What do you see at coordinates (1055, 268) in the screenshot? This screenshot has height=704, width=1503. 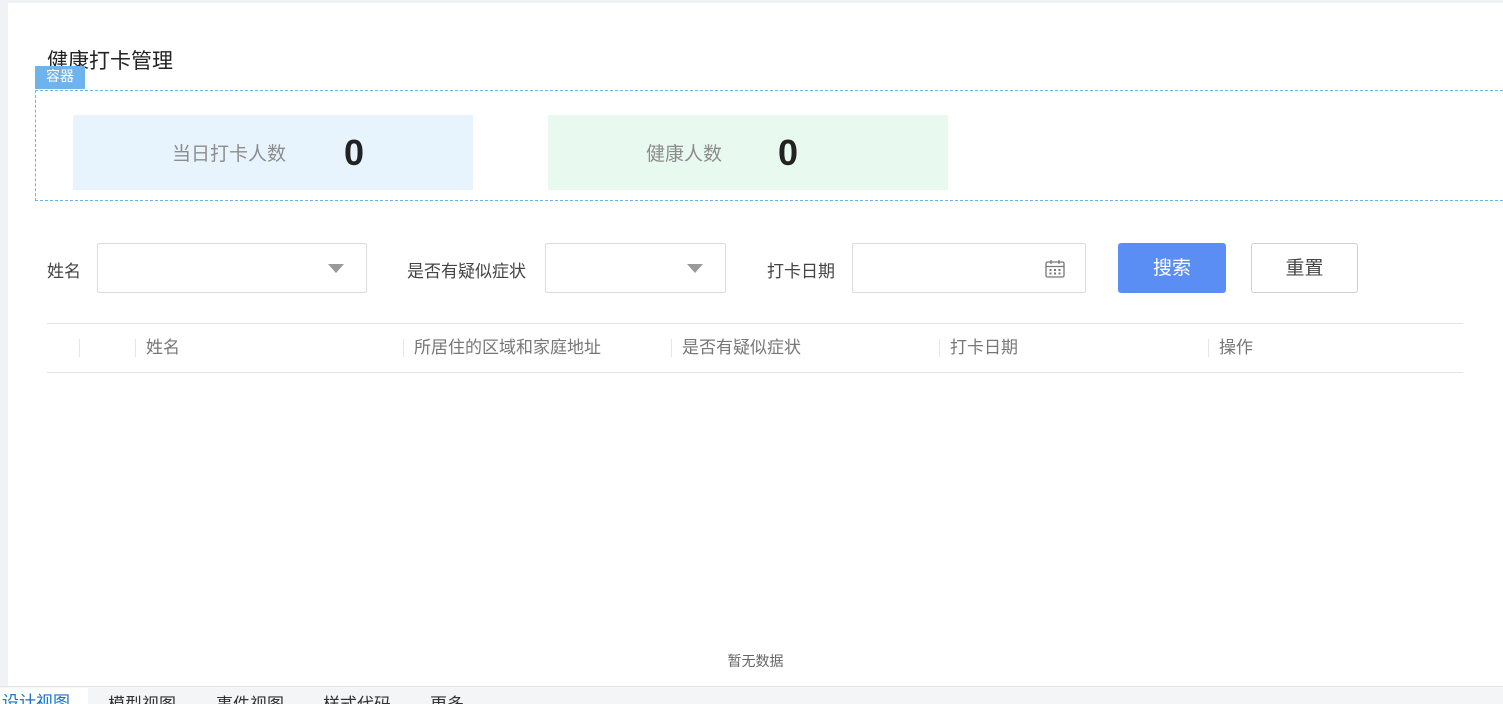 I see `calendar-icon` at bounding box center [1055, 268].